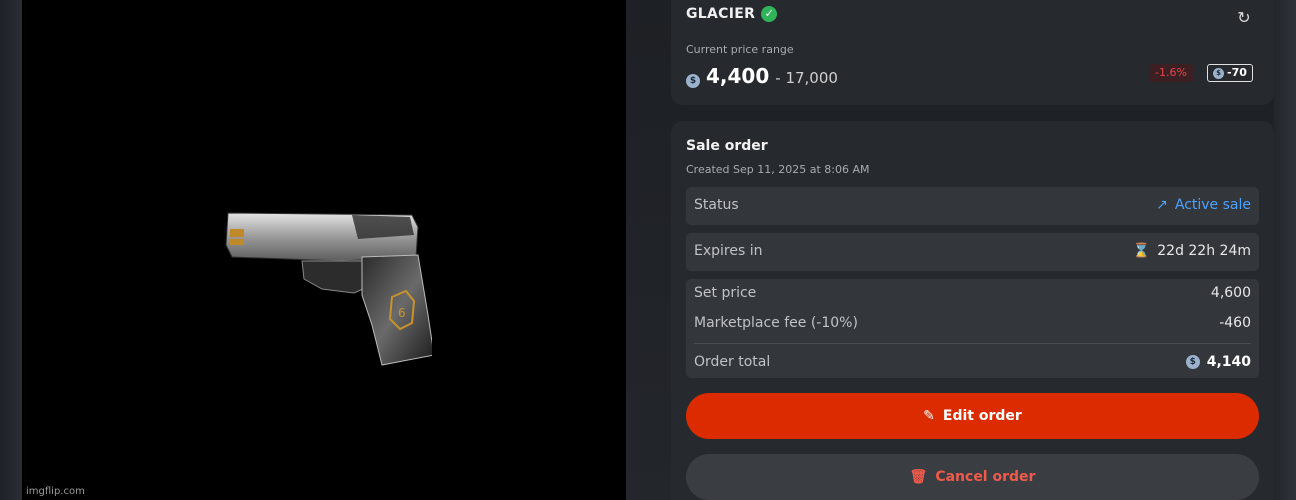 Image resolution: width=1296 pixels, height=500 pixels. Describe the element at coordinates (985, 477) in the screenshot. I see `cancel-order-label: Cancel order` at that location.